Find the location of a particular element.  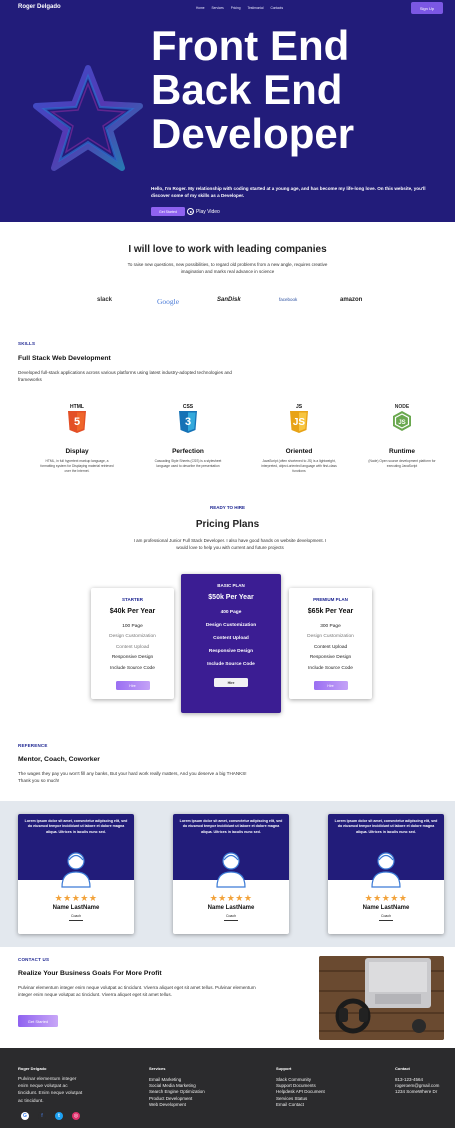

skills-eyebrow: SKILLS is located at coordinates (27, 343).